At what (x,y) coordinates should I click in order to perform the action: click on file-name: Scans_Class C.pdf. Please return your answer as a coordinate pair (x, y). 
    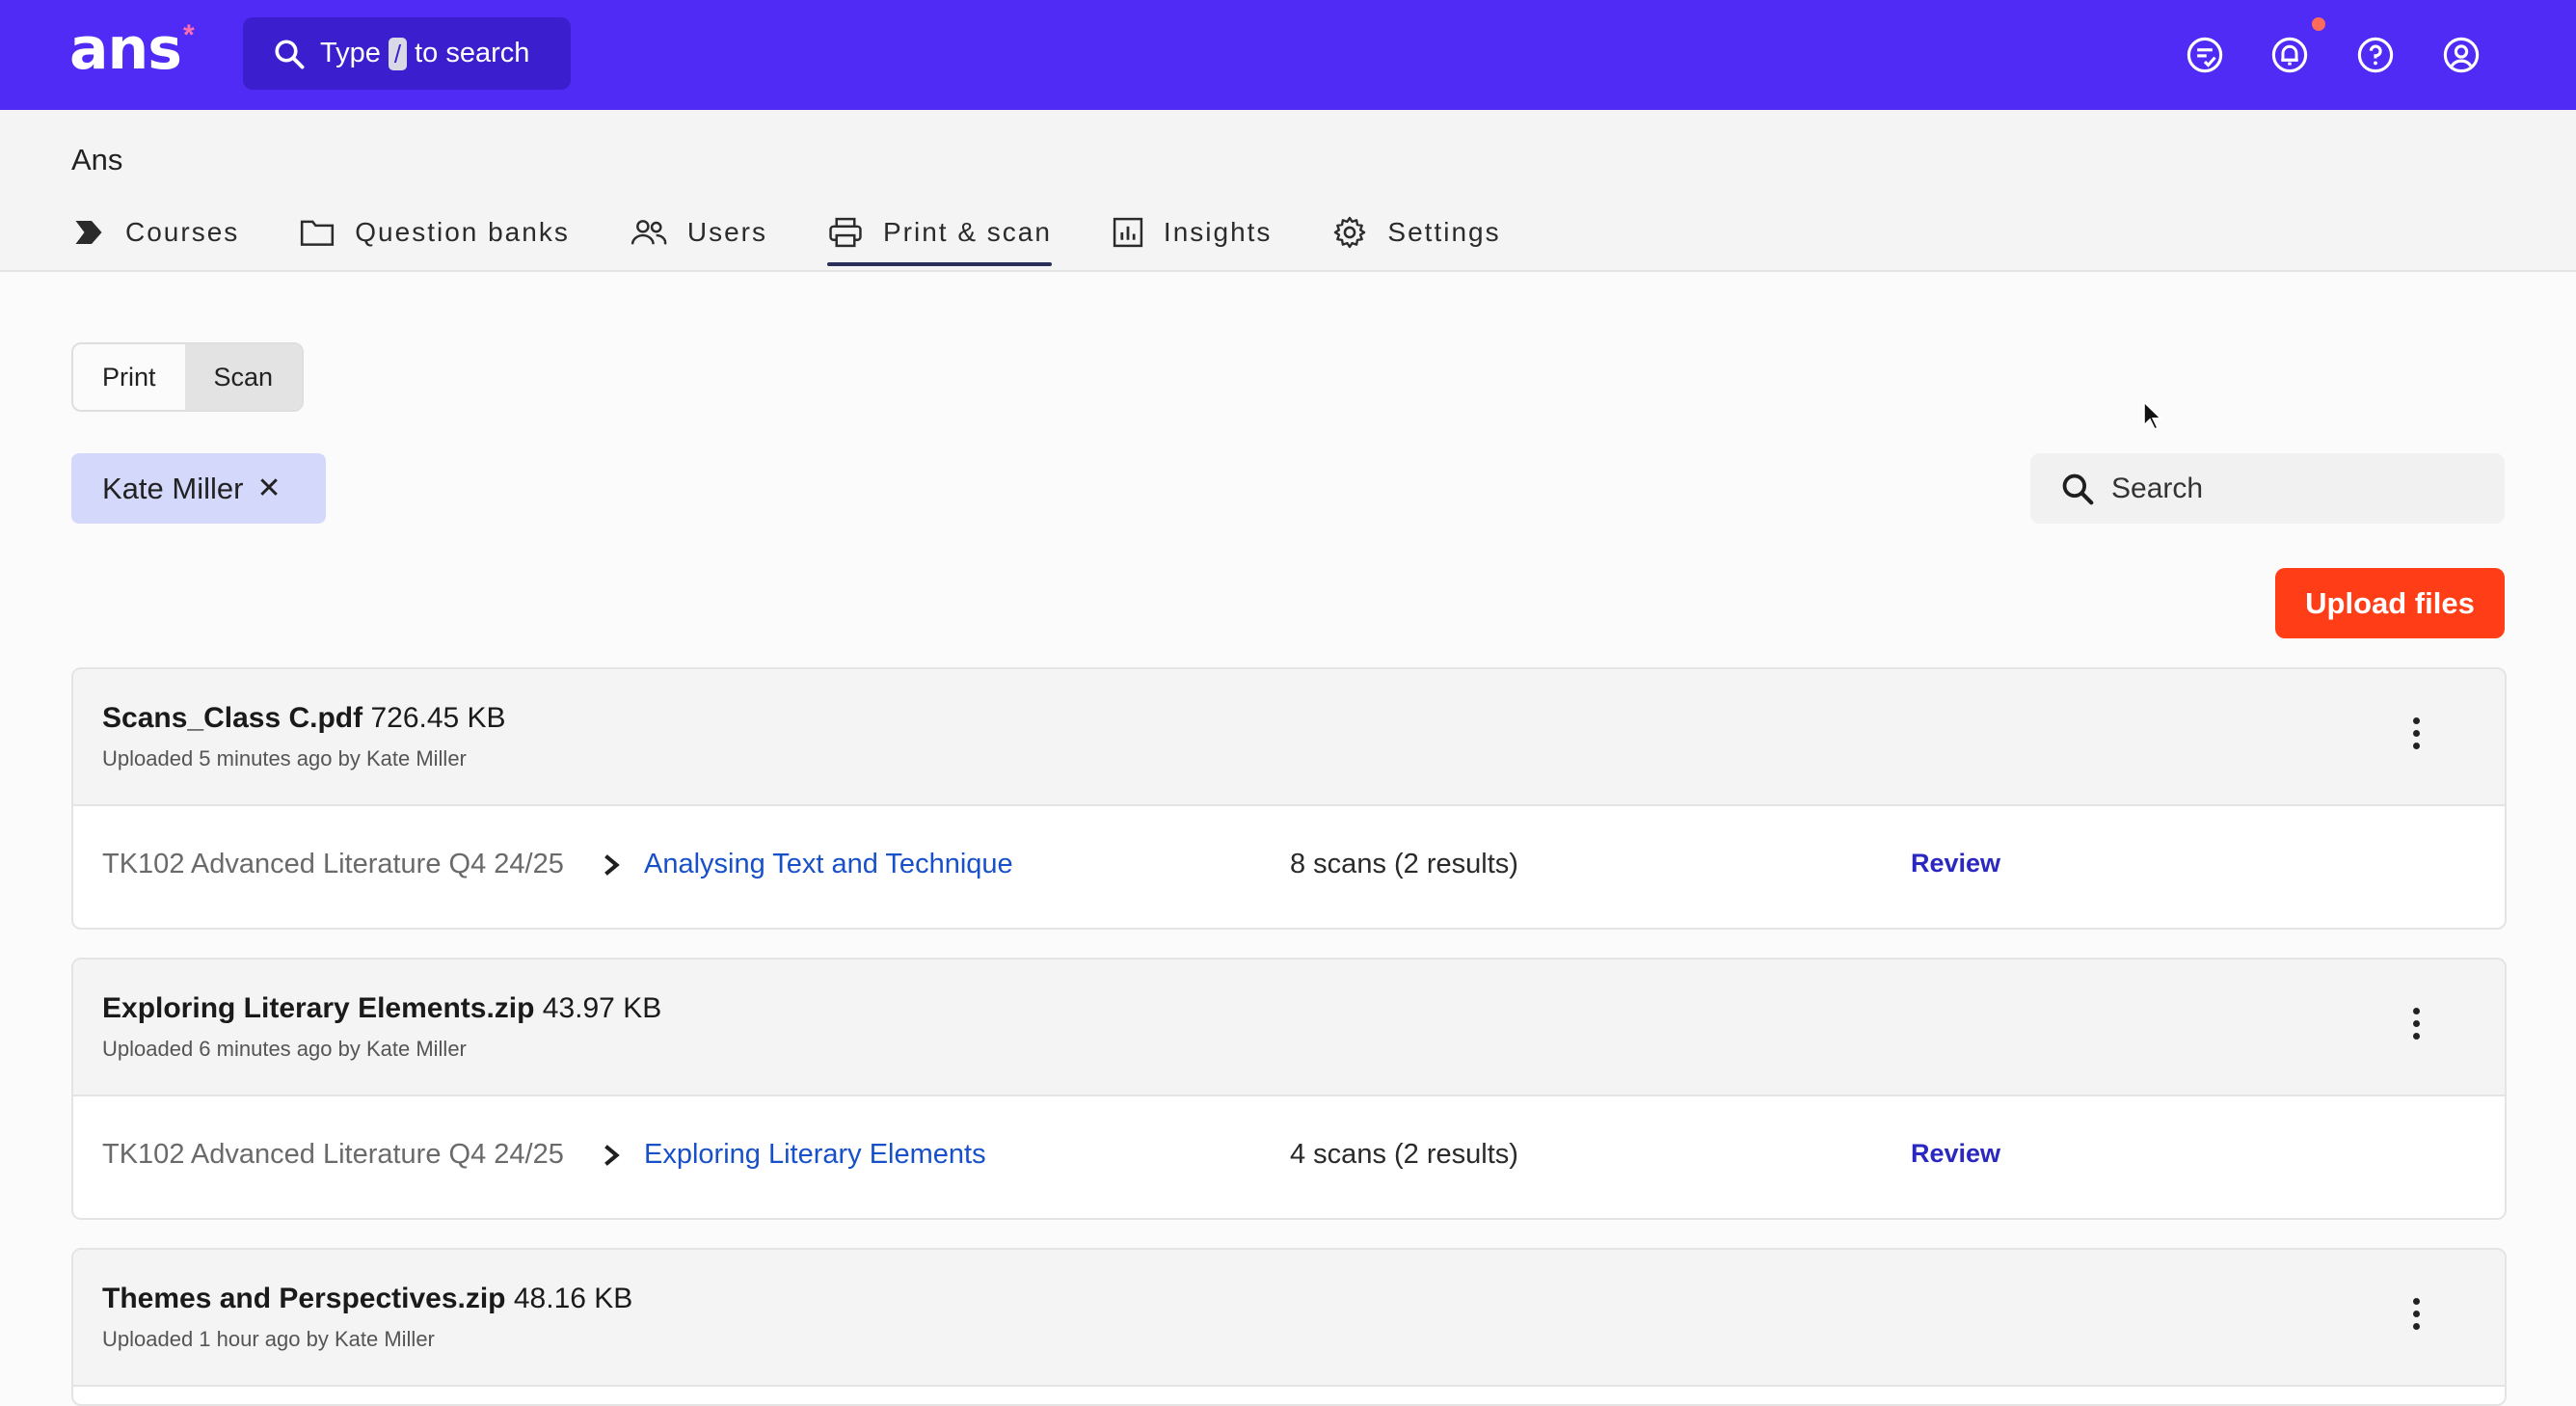
    Looking at the image, I should click on (232, 718).